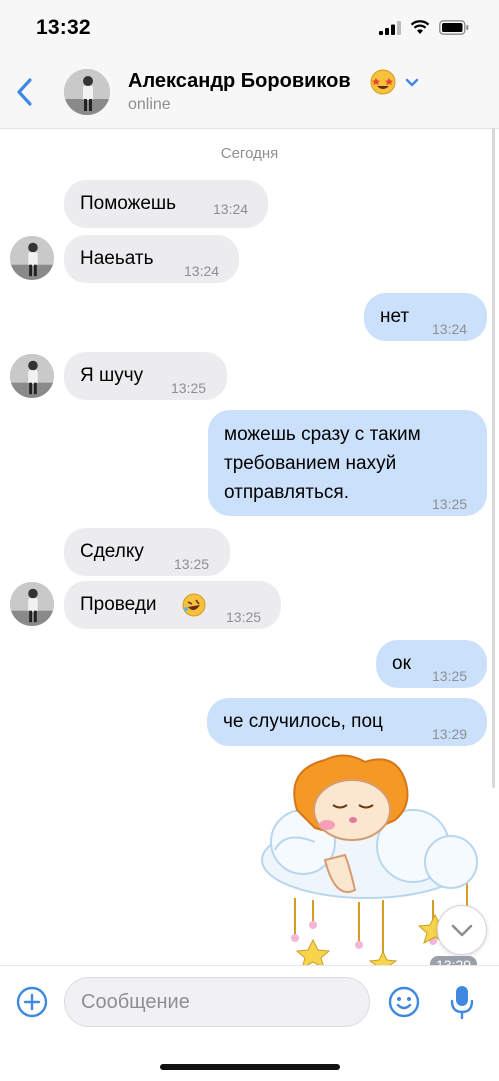 The image size is (499, 1081). What do you see at coordinates (450, 734) in the screenshot?
I see `message-time: 13:29` at bounding box center [450, 734].